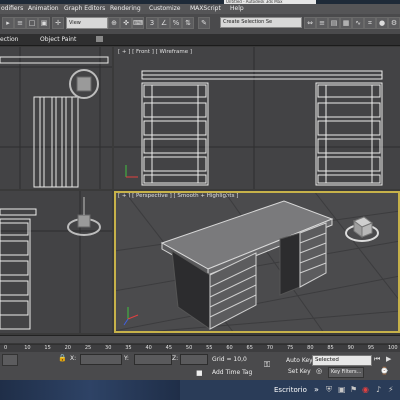 The image size is (400, 400). Describe the element at coordinates (358, 23) in the screenshot. I see `curve-editor-icon: ∿` at that location.